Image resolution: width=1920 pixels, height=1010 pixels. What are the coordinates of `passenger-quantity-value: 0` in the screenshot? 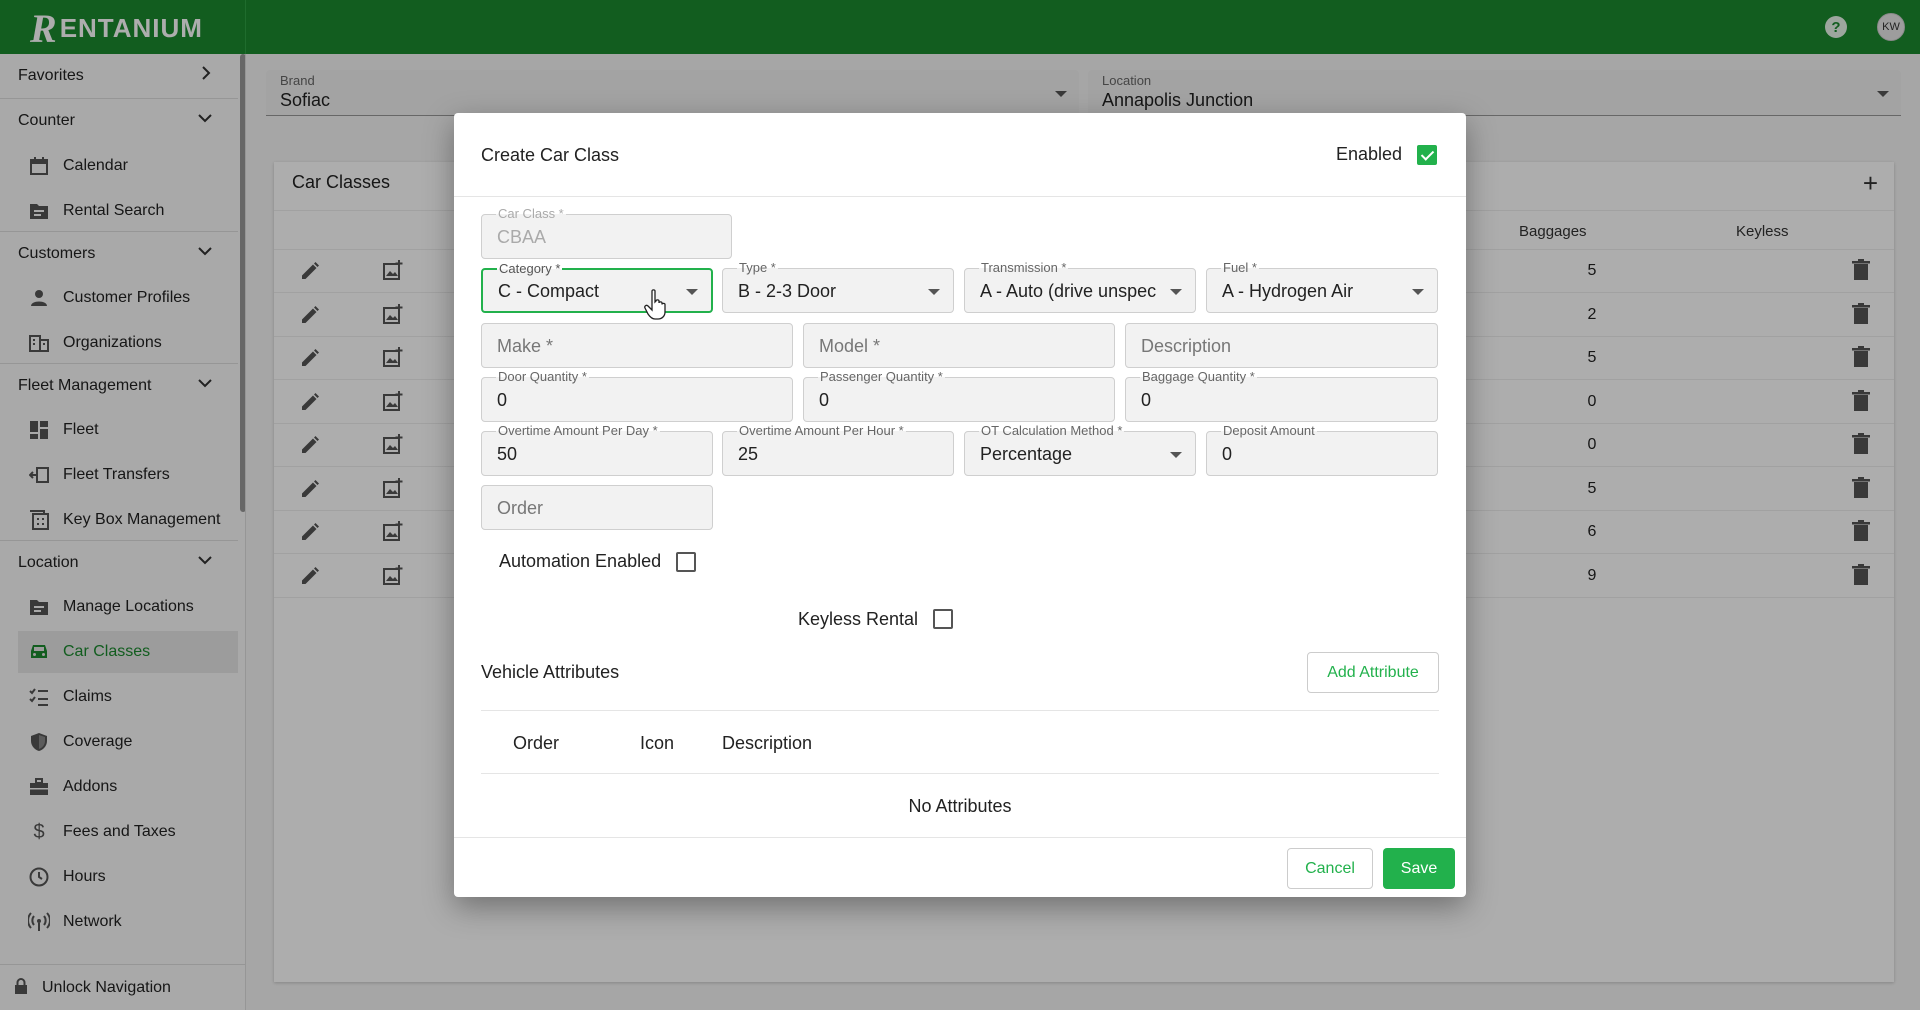 It's located at (824, 400).